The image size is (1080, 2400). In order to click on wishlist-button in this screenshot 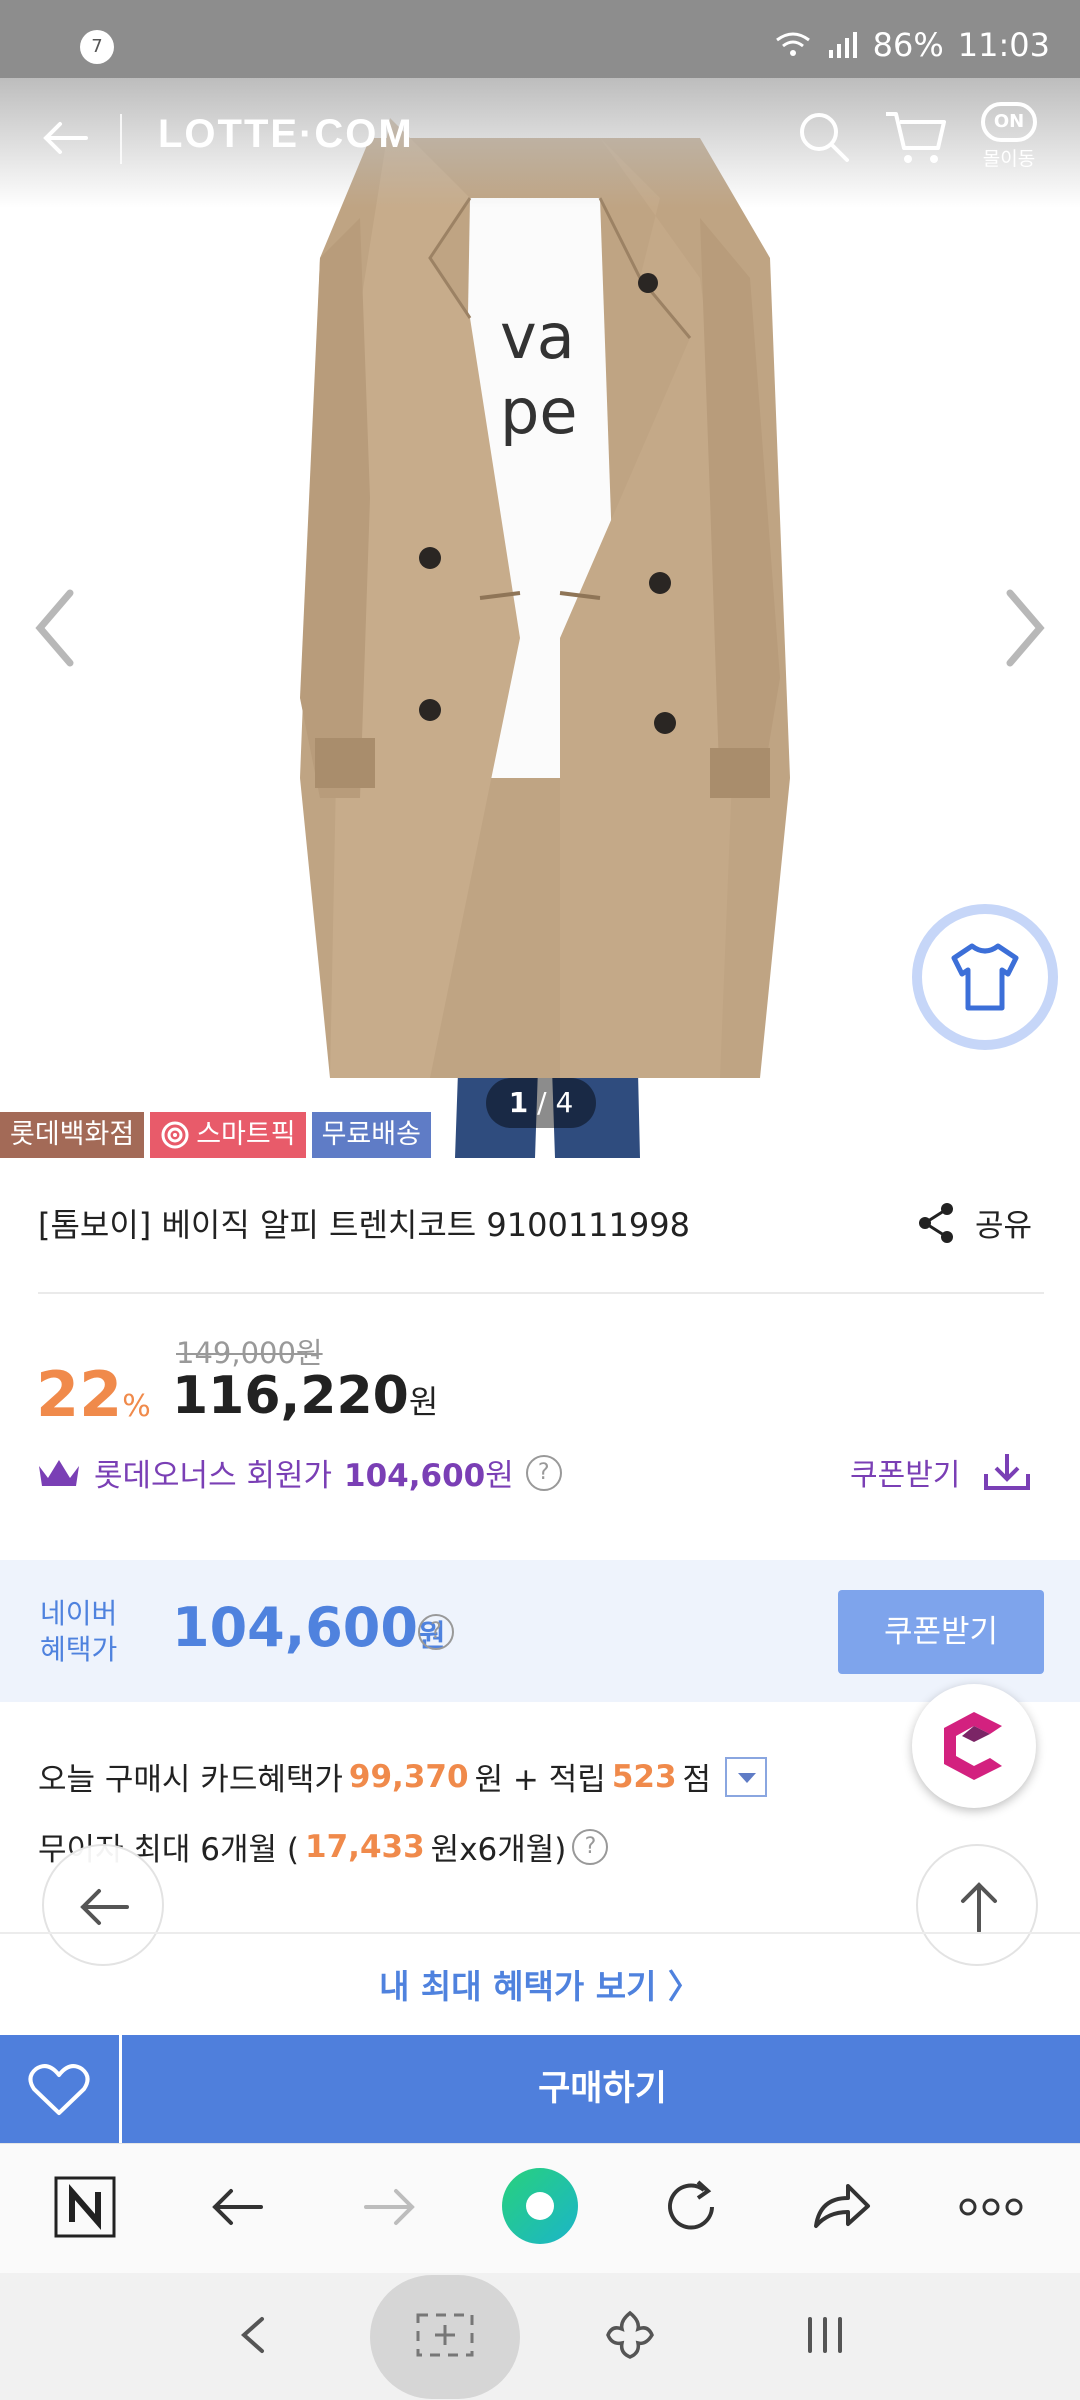, I will do `click(61, 2089)`.